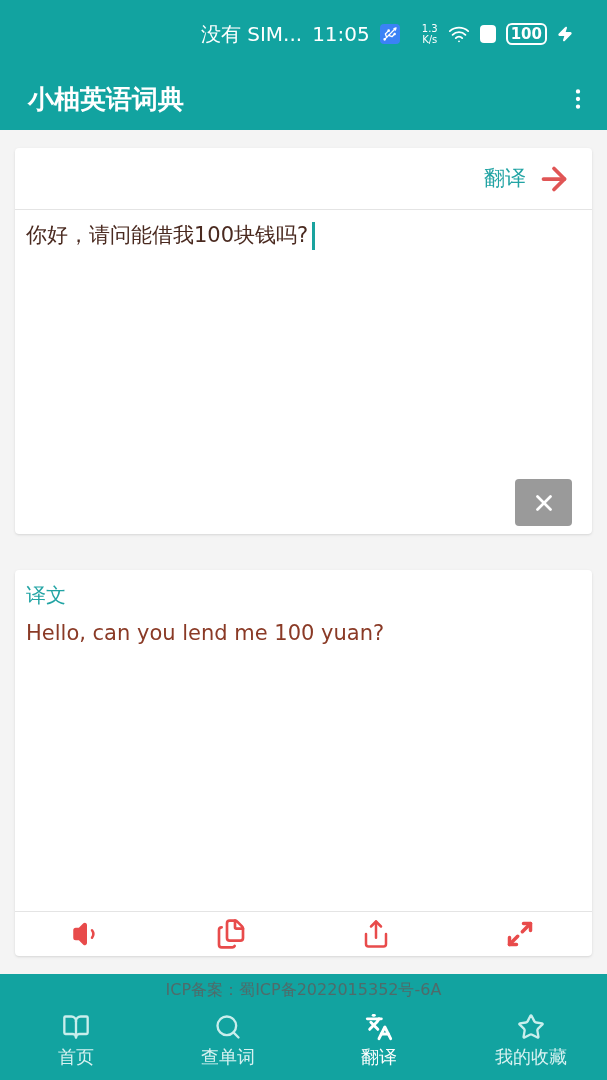  I want to click on network-speed: 1.3 K/s, so click(429, 34).